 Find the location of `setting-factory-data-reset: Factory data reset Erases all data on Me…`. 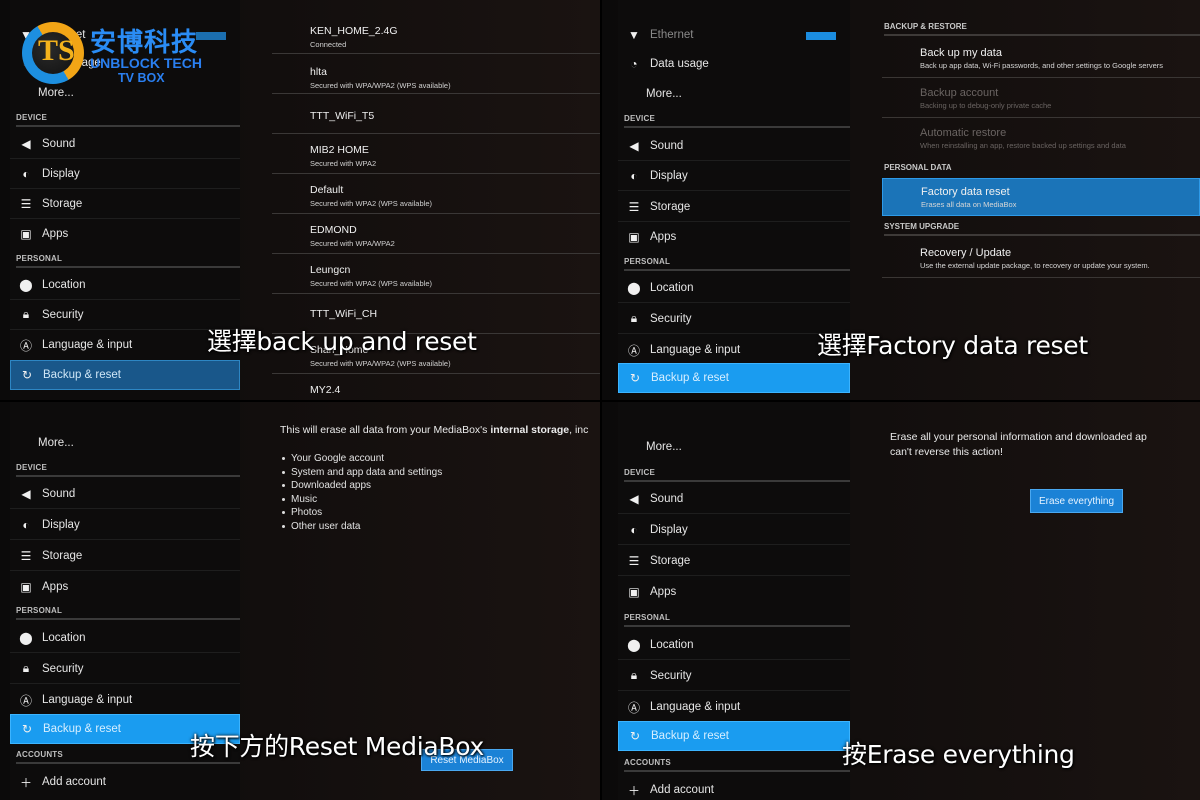

setting-factory-data-reset: Factory data reset Erases all data on Me… is located at coordinates (1041, 197).